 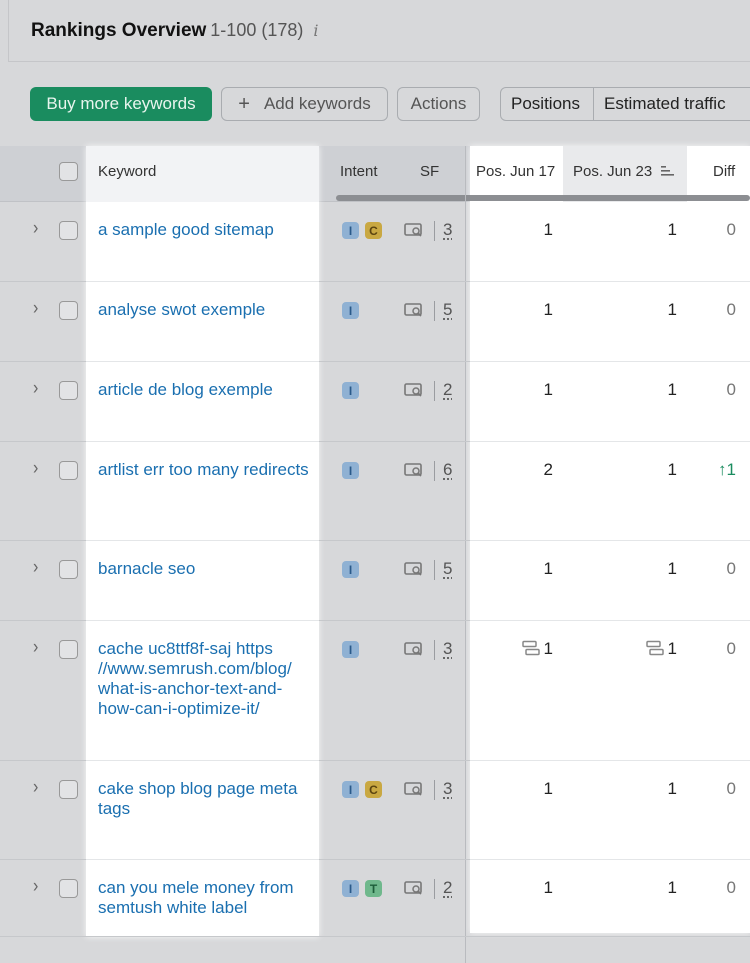 I want to click on sf-column-header: SF, so click(x=429, y=171).